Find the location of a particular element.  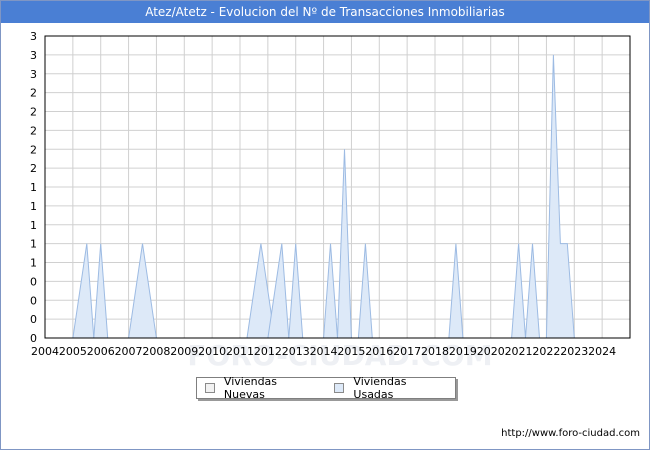

x-tick-label: 2009 is located at coordinates (184, 351).